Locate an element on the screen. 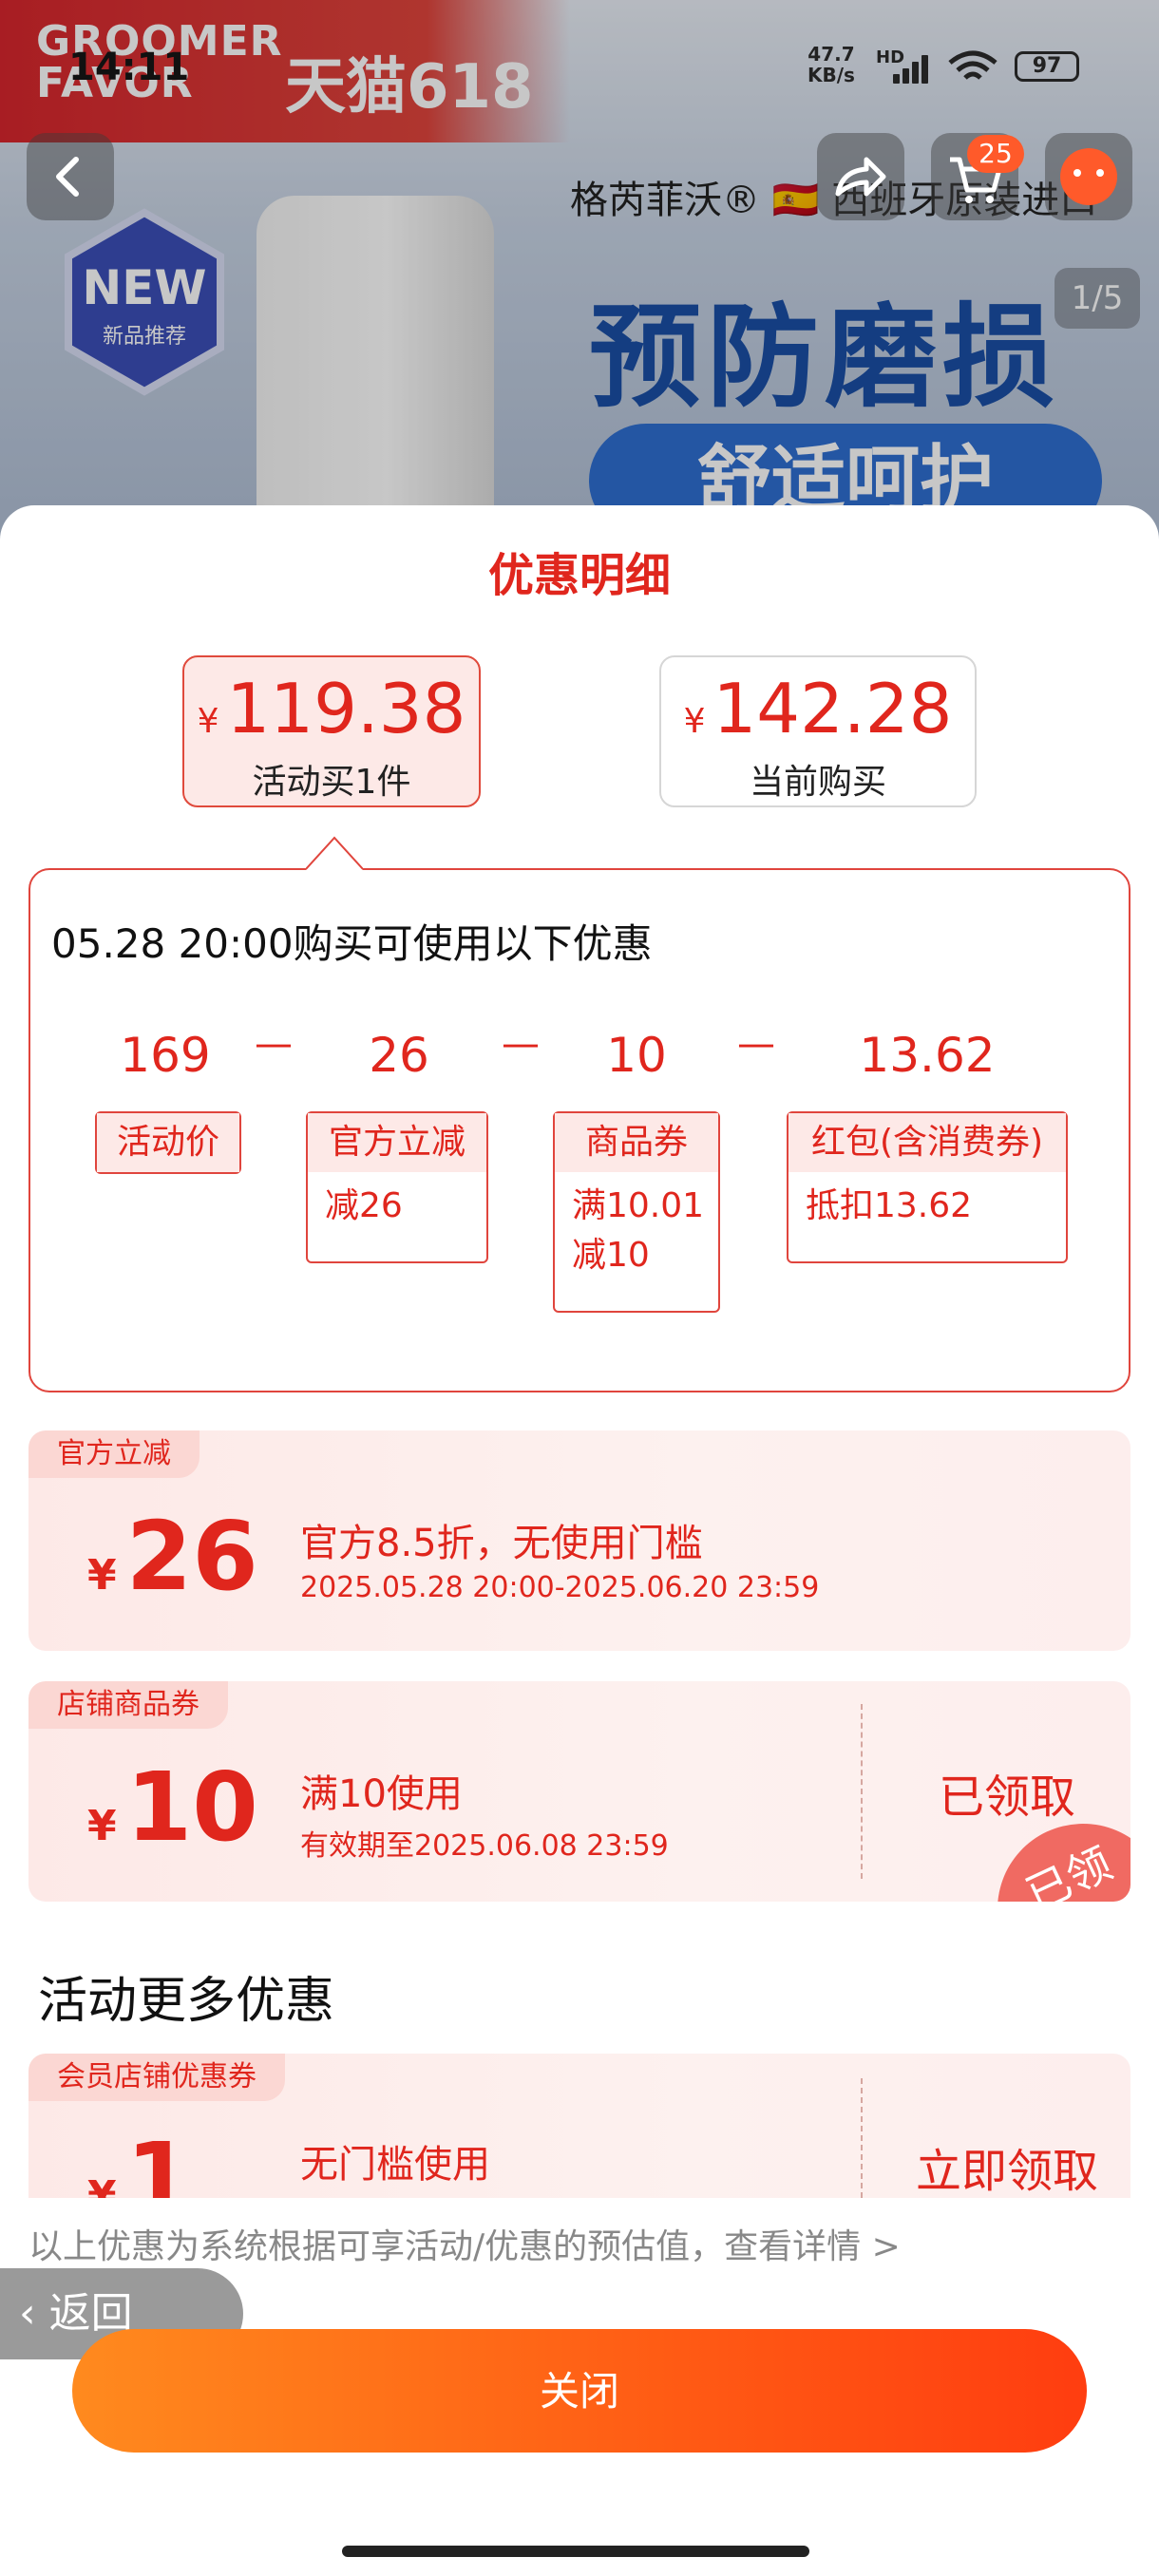 This screenshot has height=2576, width=1159. wifi-icon is located at coordinates (973, 65).